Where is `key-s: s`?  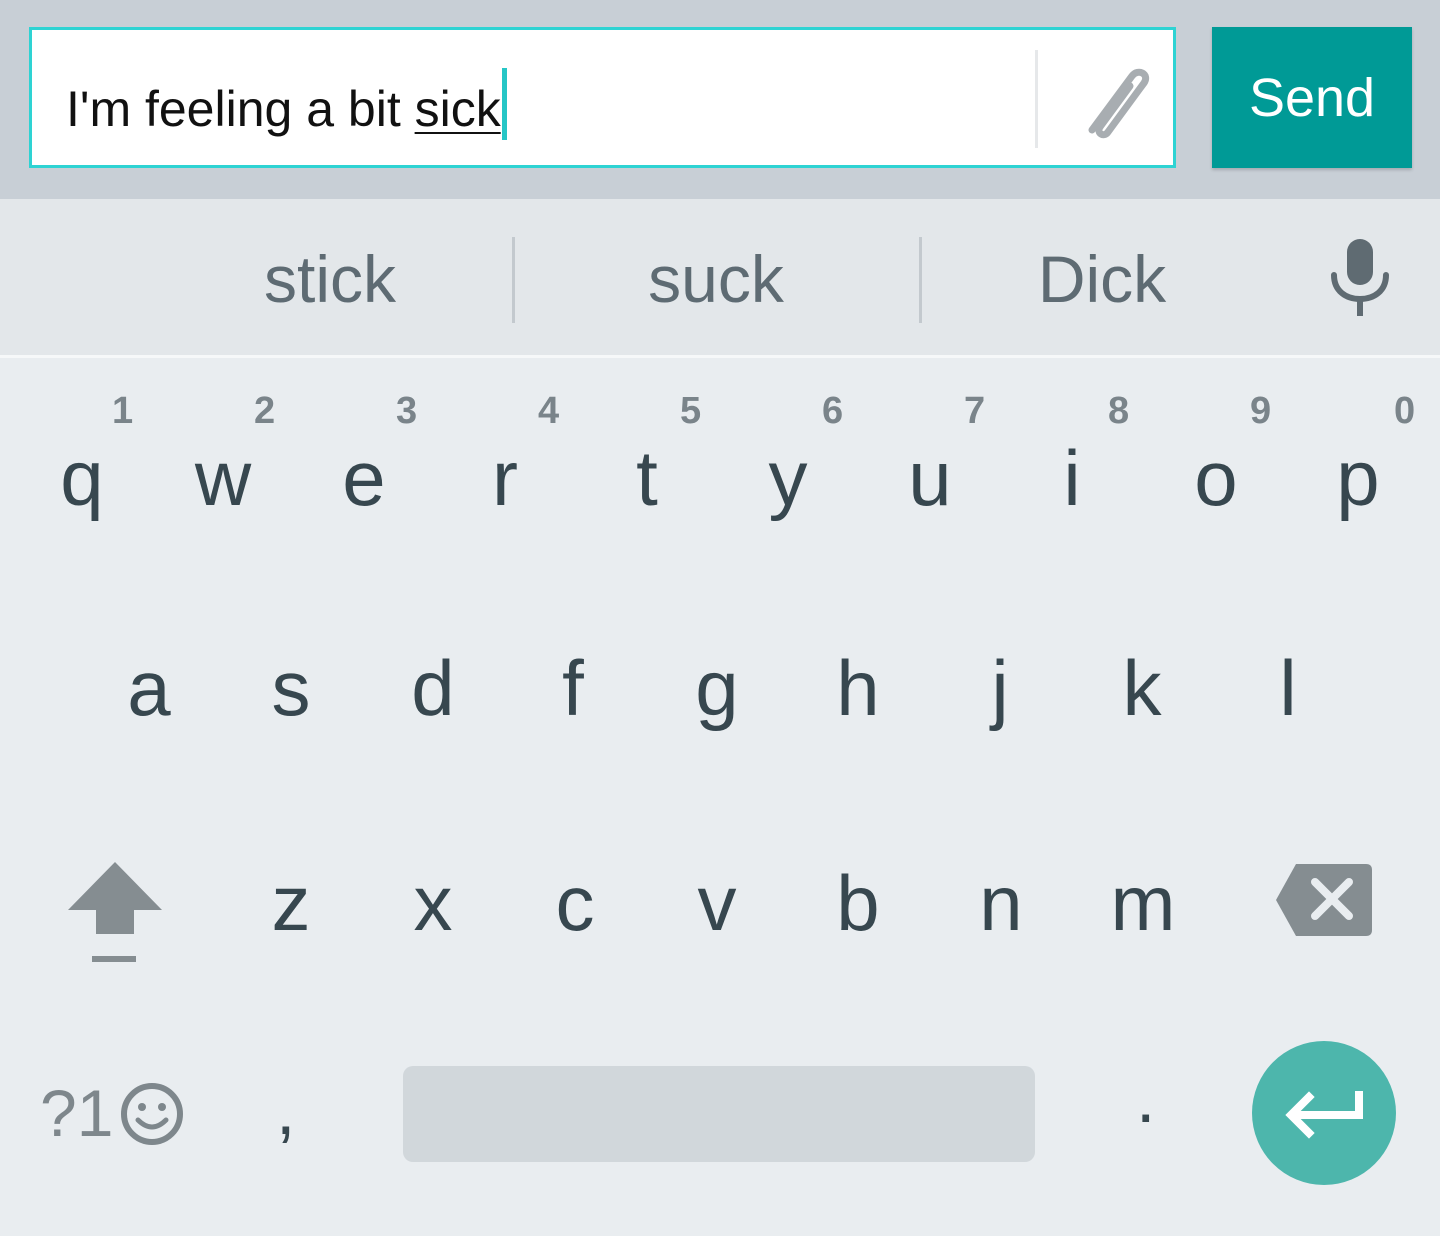
key-s: s is located at coordinates (291, 698).